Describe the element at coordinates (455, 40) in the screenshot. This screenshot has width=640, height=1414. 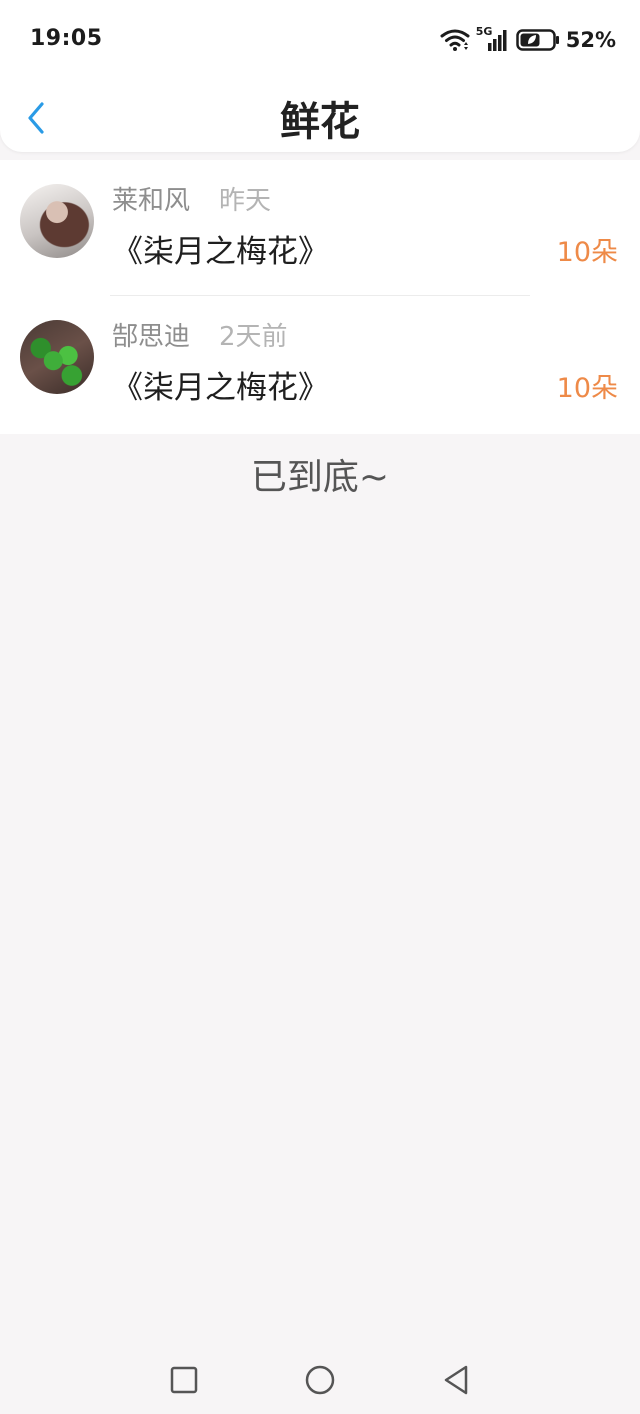
I see `wifi-icon` at that location.